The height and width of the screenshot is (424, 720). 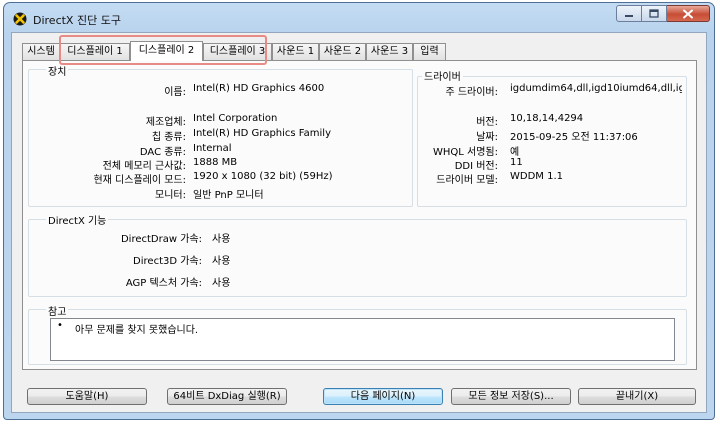 I want to click on manufacturer-value: Intel Corporation, so click(x=235, y=118).